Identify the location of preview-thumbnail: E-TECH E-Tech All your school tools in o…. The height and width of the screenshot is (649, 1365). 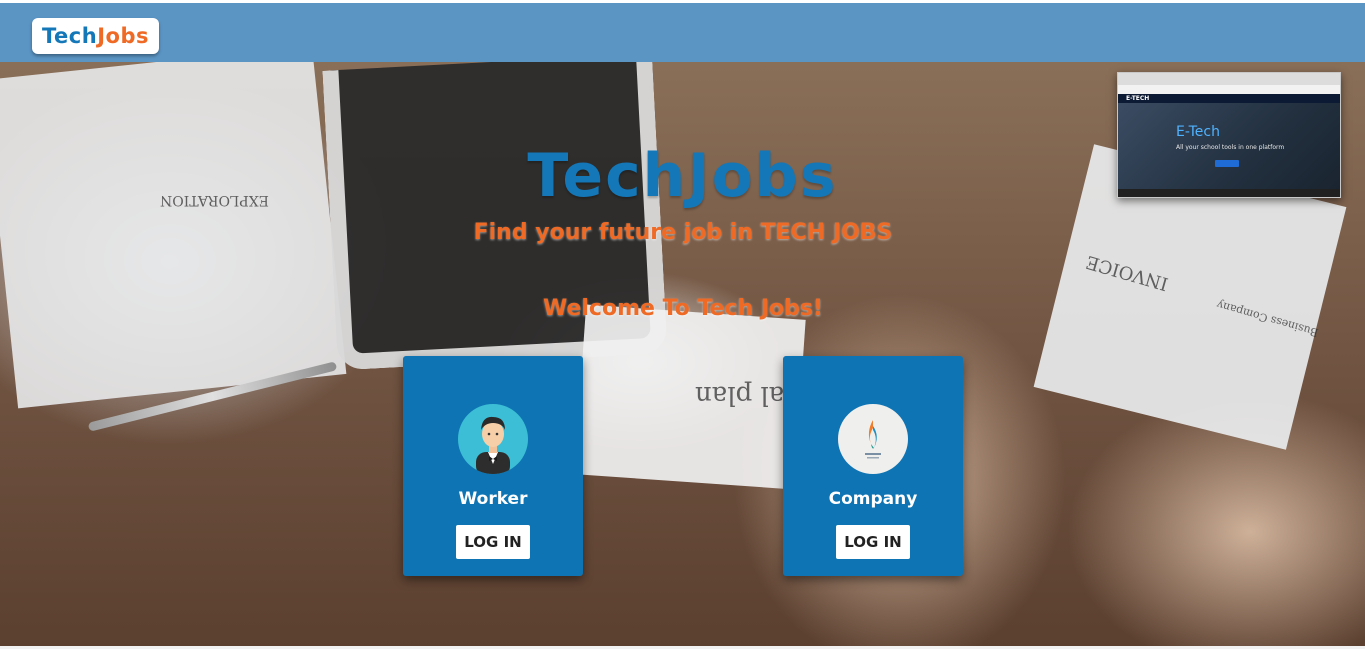
(1229, 135).